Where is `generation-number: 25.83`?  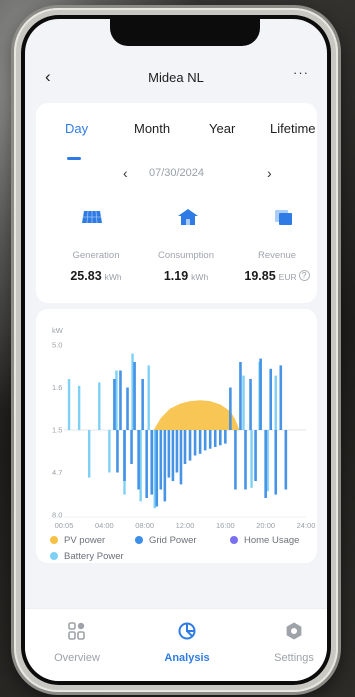
generation-number: 25.83 is located at coordinates (86, 276).